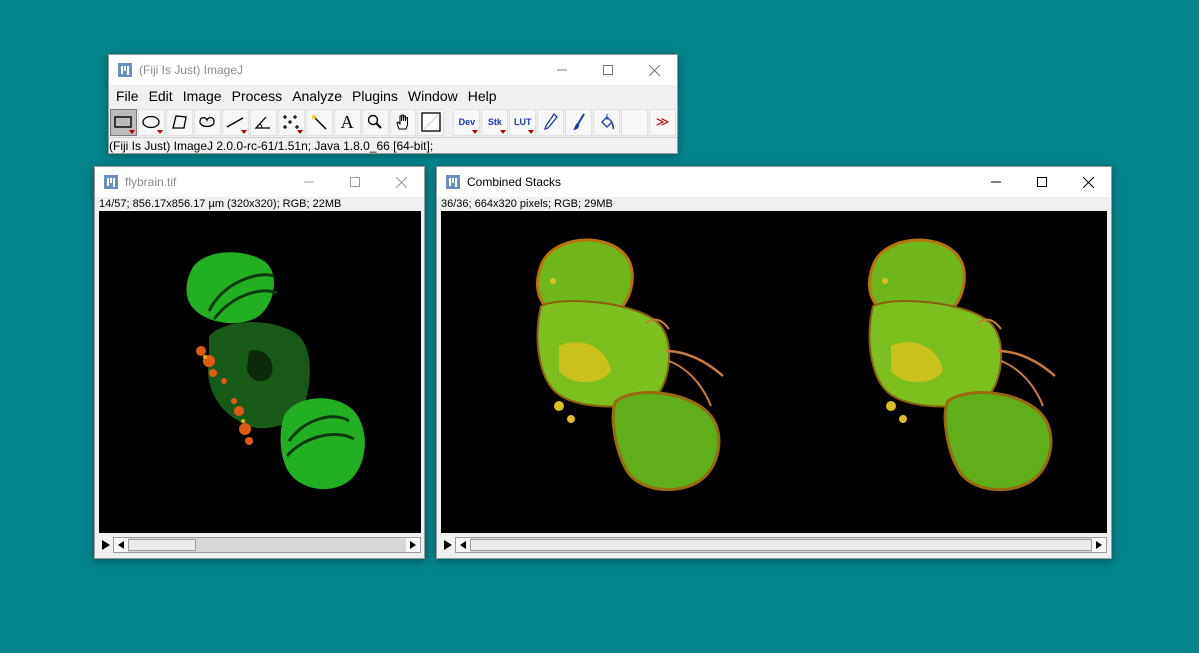 The width and height of the screenshot is (1199, 653). I want to click on more-tools-icon: ≫, so click(662, 121).